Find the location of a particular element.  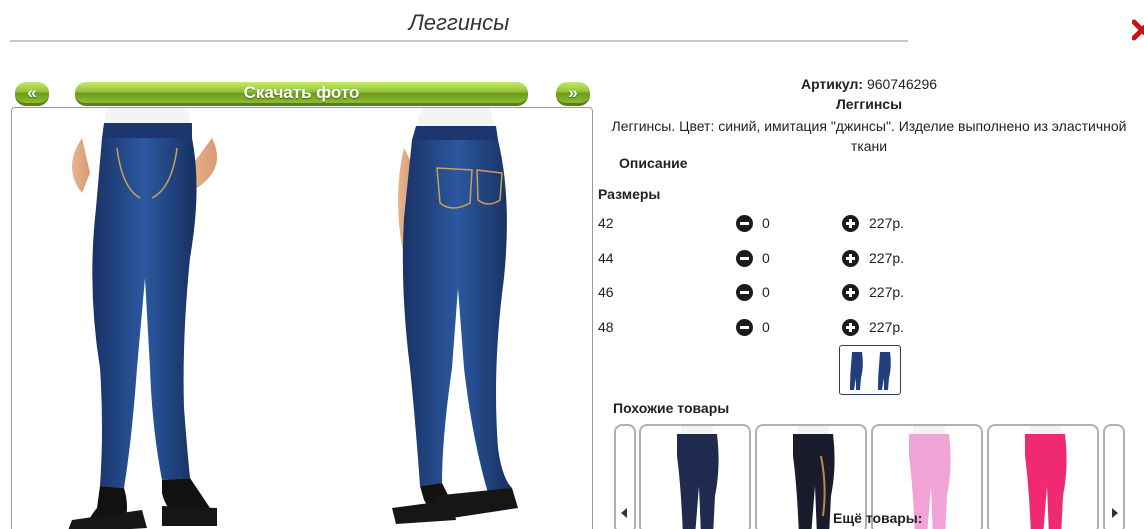

size-value: 44 is located at coordinates (606, 258).